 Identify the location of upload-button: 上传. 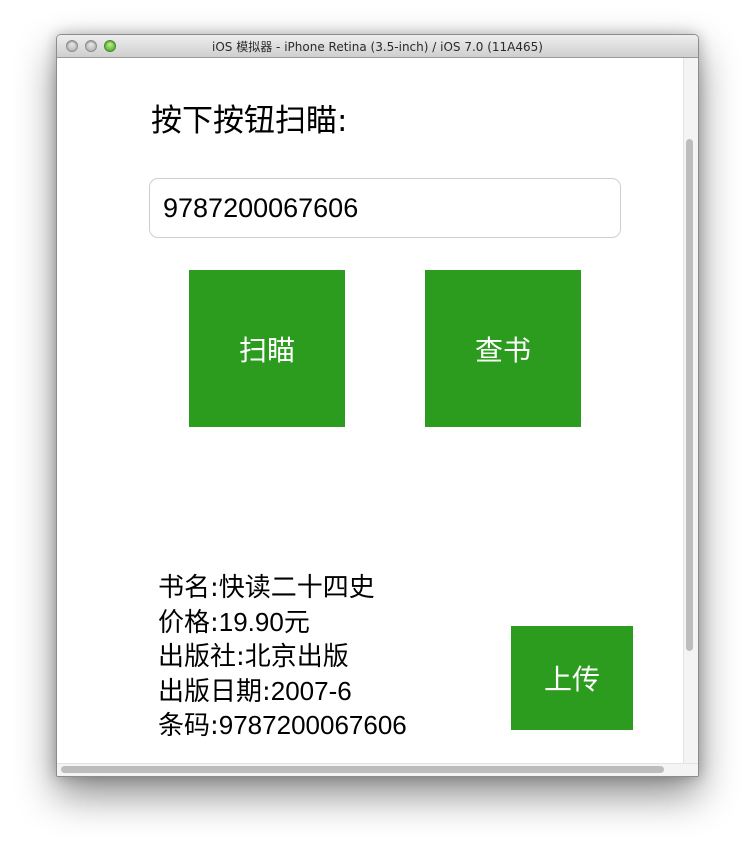
(572, 678).